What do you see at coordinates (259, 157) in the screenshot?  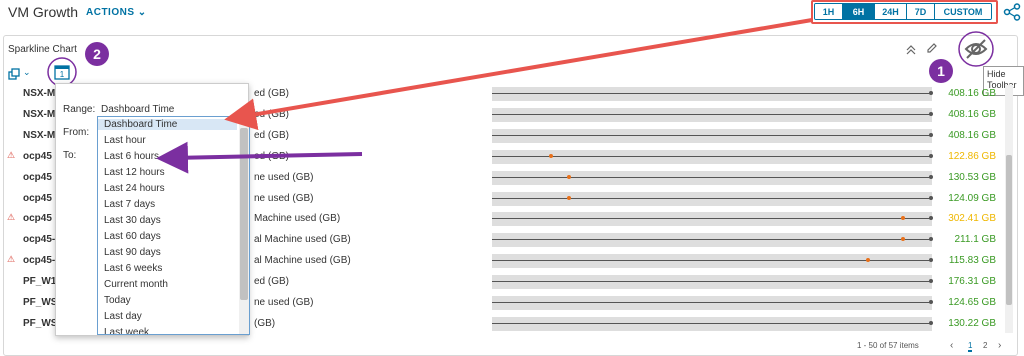 I see `purple-arrow` at bounding box center [259, 157].